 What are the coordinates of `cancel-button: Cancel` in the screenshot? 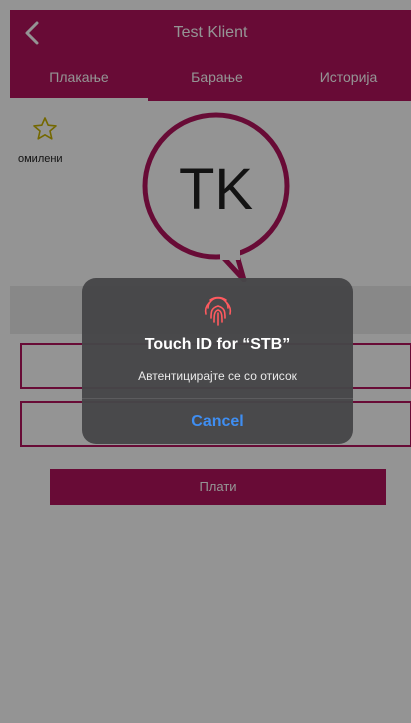 It's located at (217, 421).